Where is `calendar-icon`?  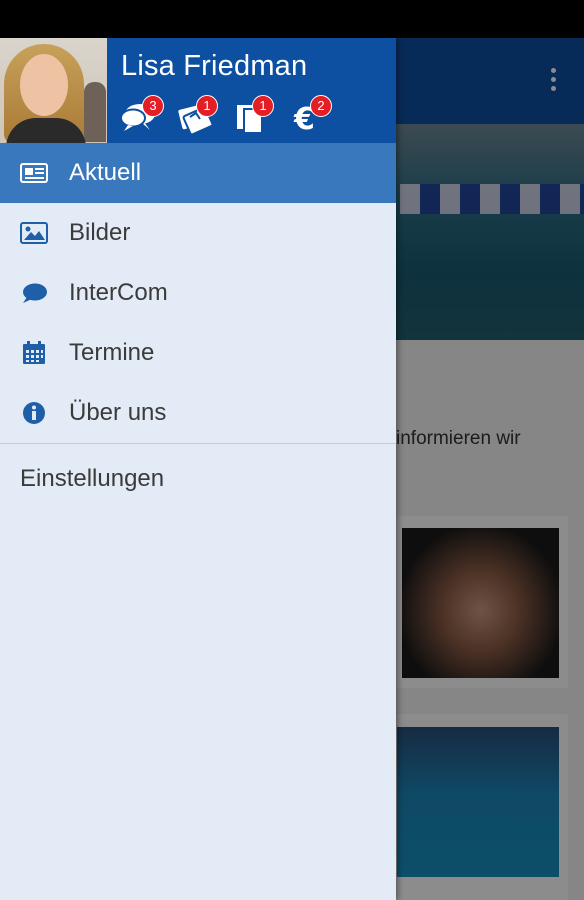
calendar-icon is located at coordinates (34, 352).